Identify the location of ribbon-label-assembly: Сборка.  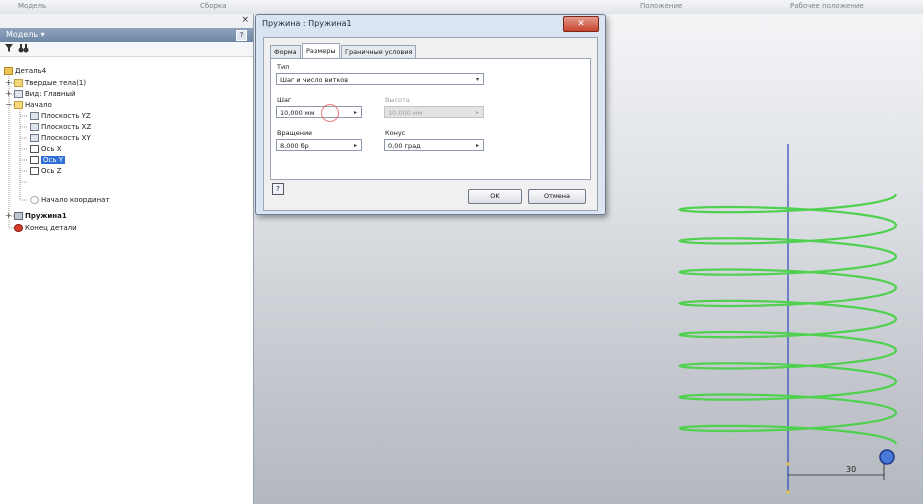
(213, 6).